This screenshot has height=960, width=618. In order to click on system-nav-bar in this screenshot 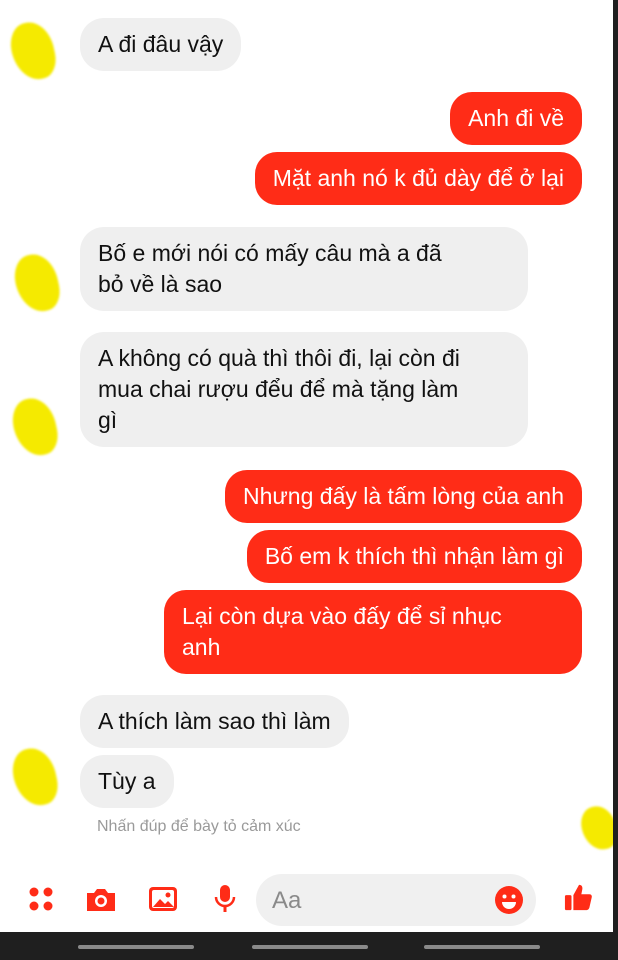, I will do `click(309, 946)`.